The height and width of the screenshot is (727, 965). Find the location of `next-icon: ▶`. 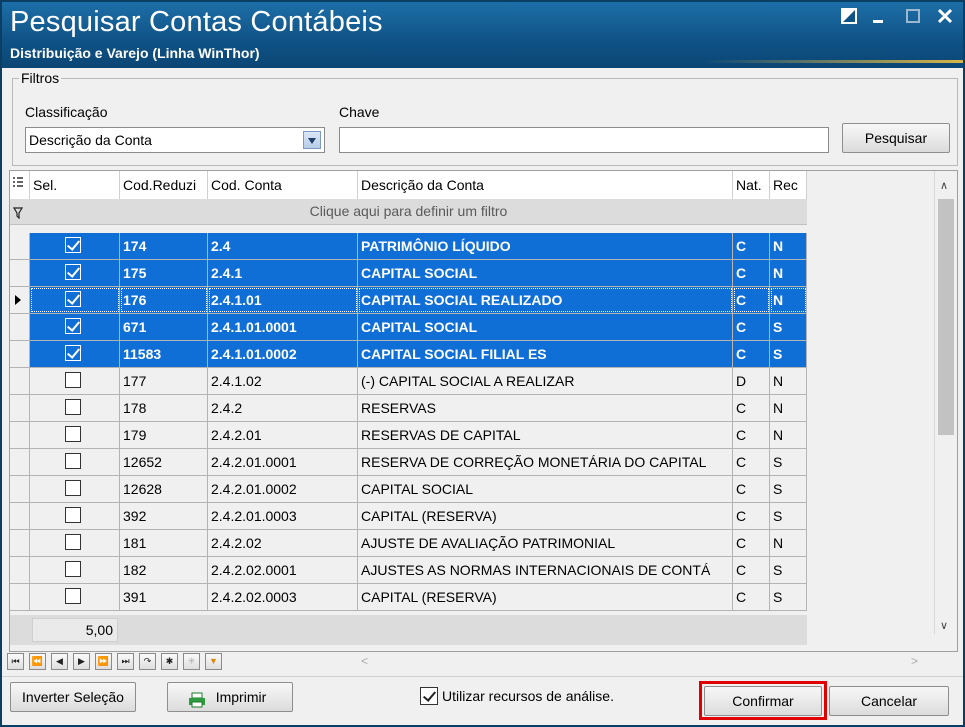

next-icon: ▶ is located at coordinates (81, 661).